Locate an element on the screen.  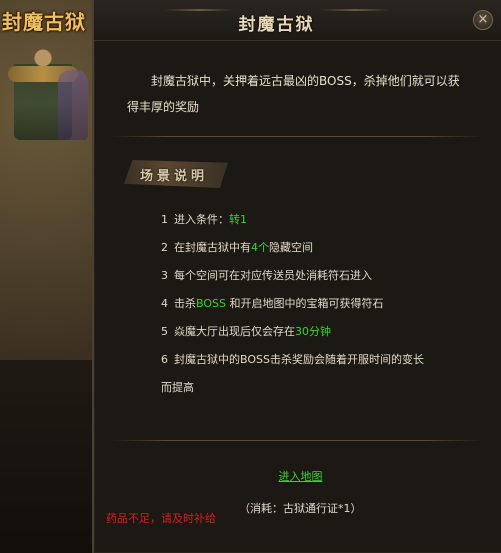
enter-map-link: 进入地图 is located at coordinates (297, 476).